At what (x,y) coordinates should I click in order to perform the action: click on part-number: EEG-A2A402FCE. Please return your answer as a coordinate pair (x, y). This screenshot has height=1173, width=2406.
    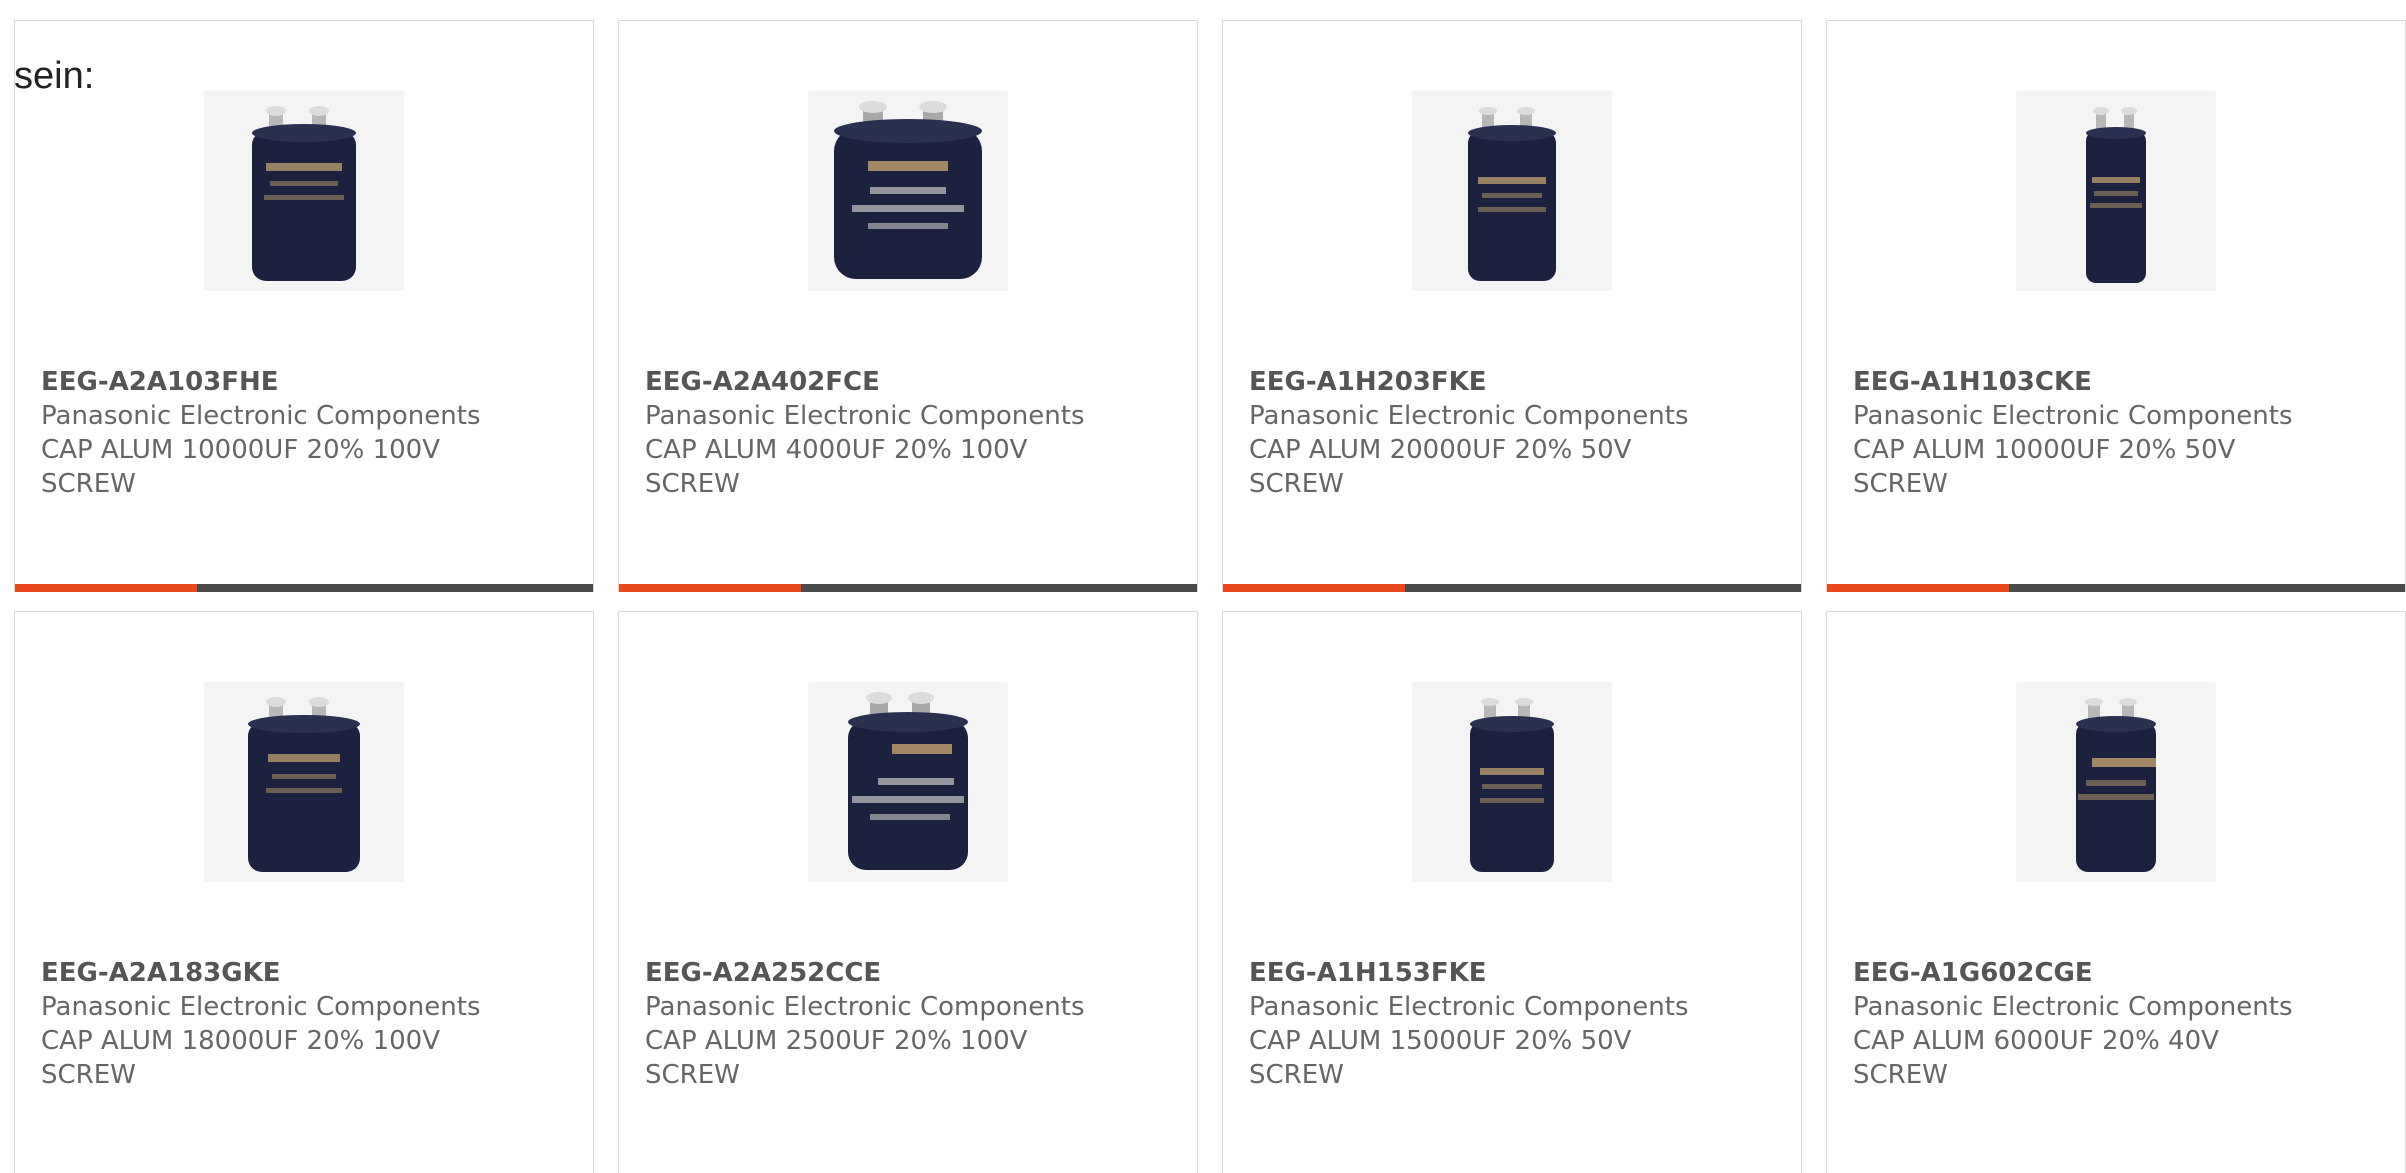
    Looking at the image, I should click on (911, 382).